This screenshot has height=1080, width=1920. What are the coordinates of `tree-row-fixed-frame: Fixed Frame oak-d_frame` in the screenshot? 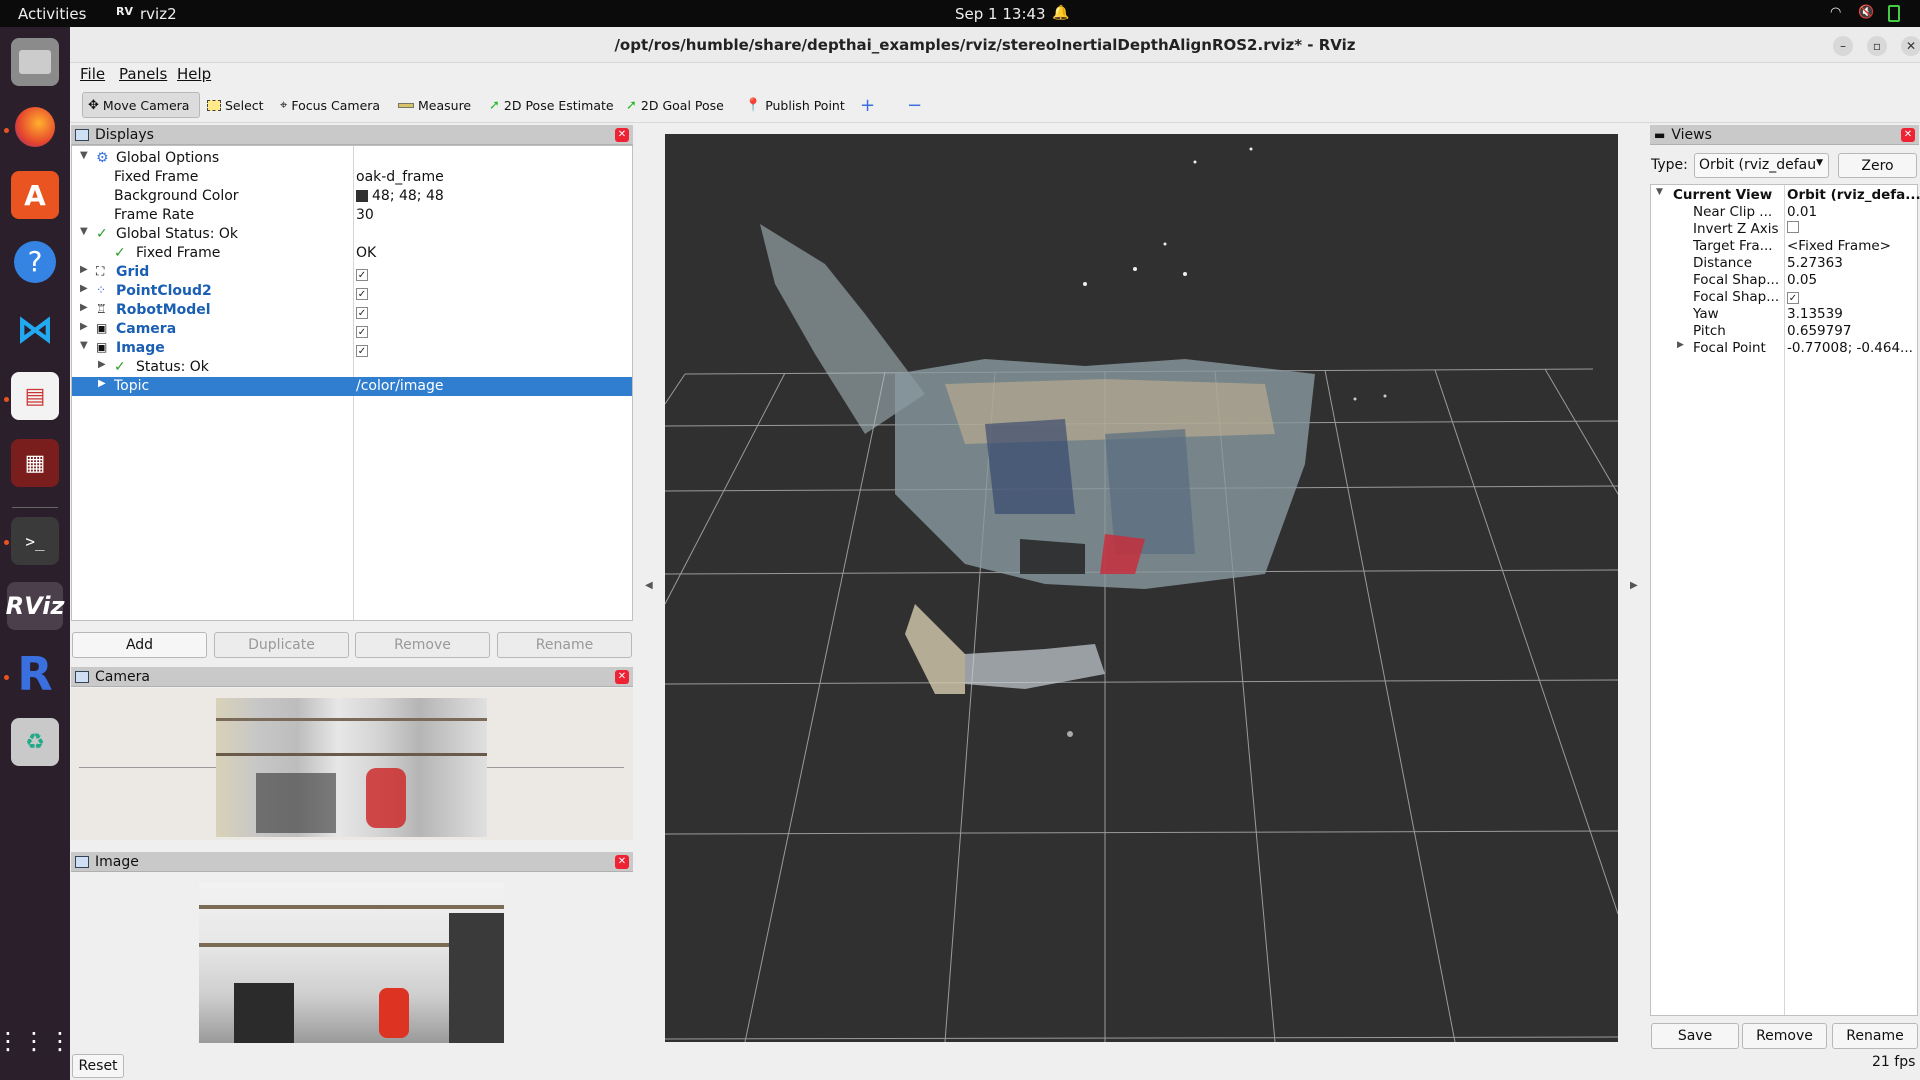 It's located at (352, 177).